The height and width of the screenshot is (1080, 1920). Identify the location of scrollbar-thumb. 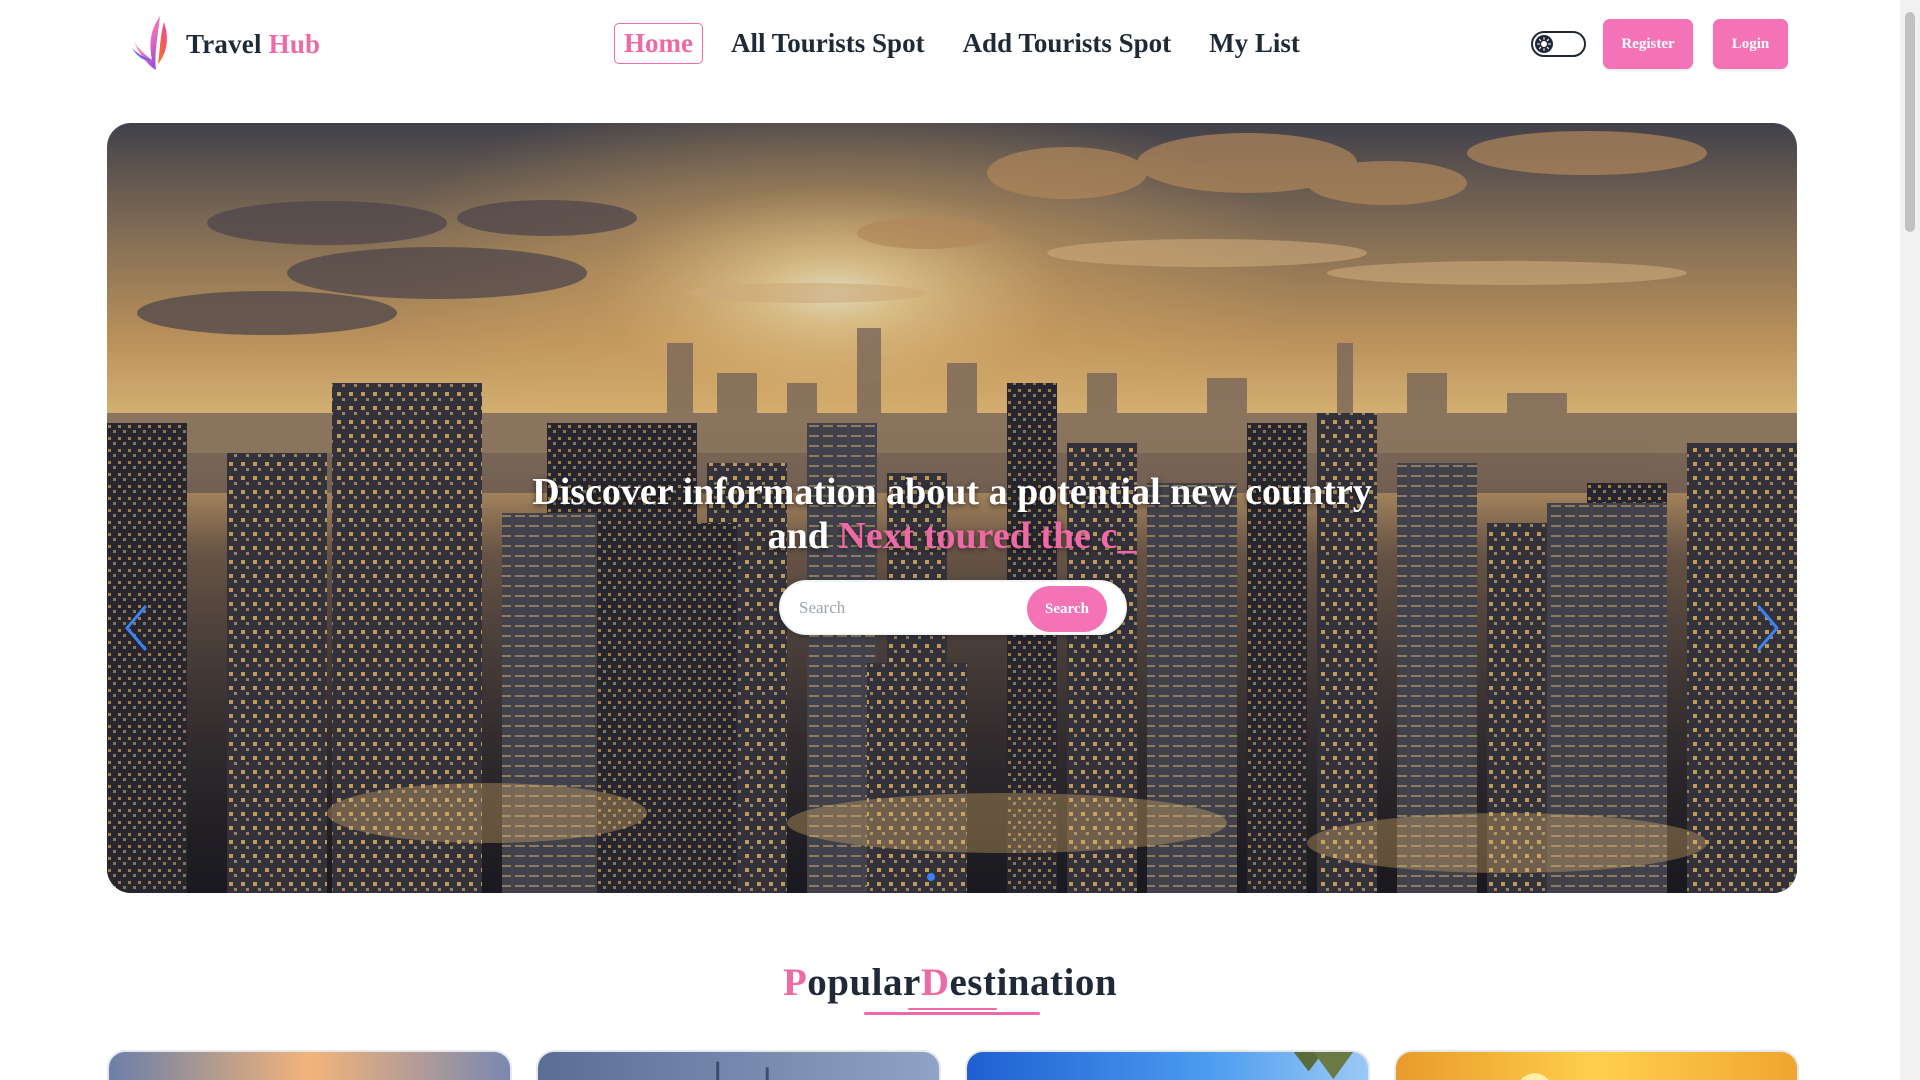
(1910, 122).